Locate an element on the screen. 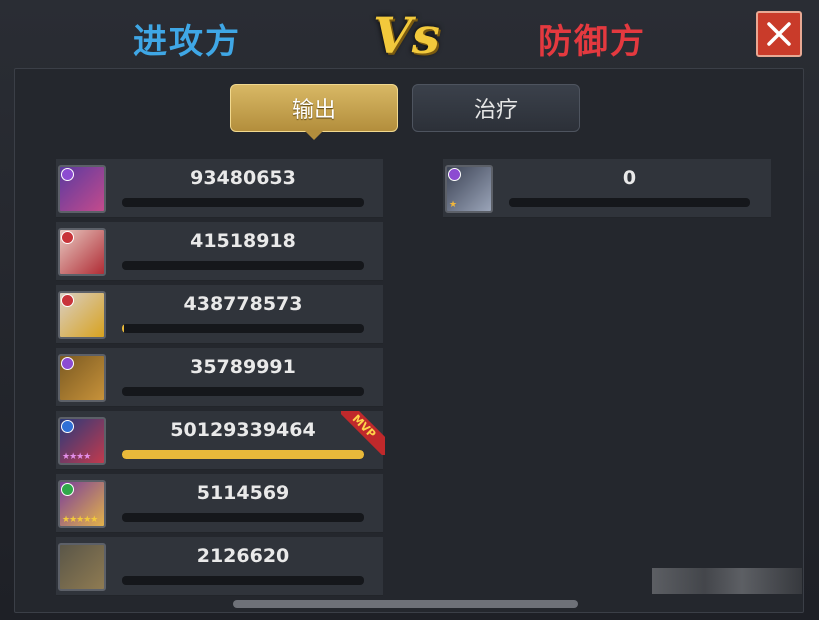 The image size is (819, 620). blurred-watermark is located at coordinates (727, 581).